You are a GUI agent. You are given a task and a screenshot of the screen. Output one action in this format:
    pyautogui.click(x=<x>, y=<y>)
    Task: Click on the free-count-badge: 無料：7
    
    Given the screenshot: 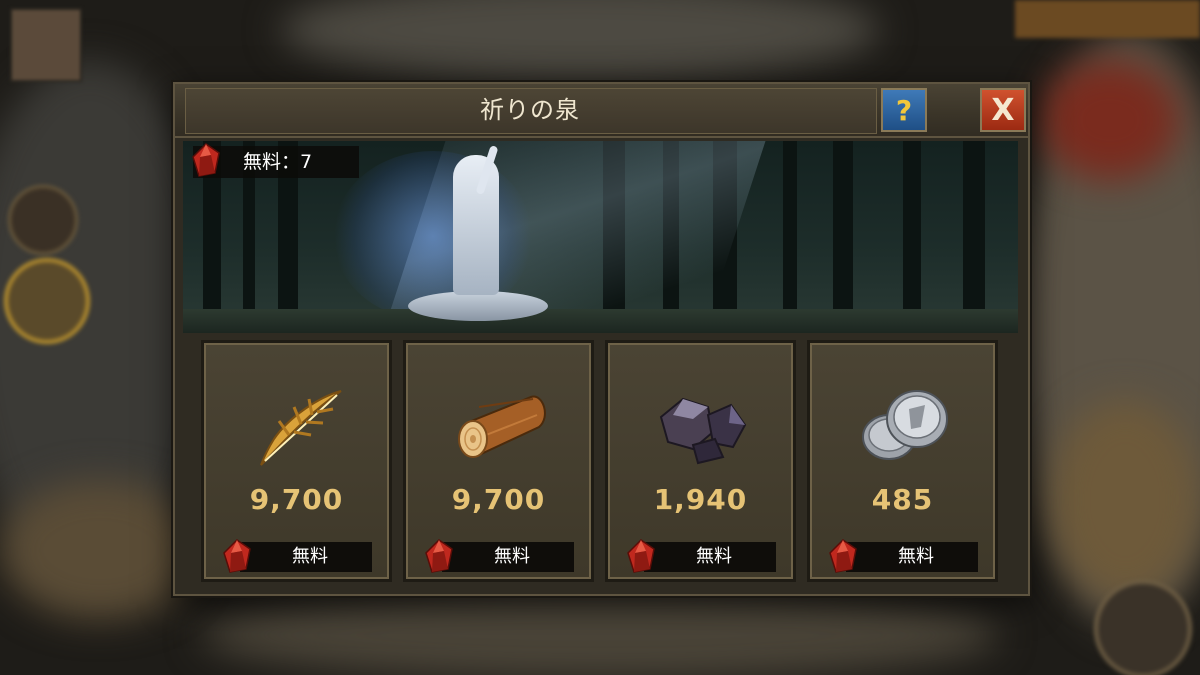 What is the action you would take?
    pyautogui.click(x=275, y=160)
    